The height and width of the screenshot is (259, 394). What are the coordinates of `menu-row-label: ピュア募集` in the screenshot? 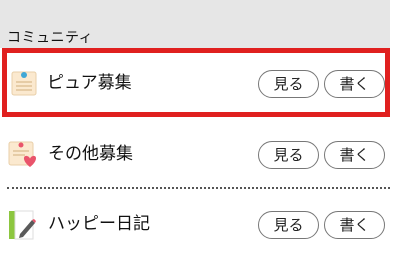 It's located at (89, 83).